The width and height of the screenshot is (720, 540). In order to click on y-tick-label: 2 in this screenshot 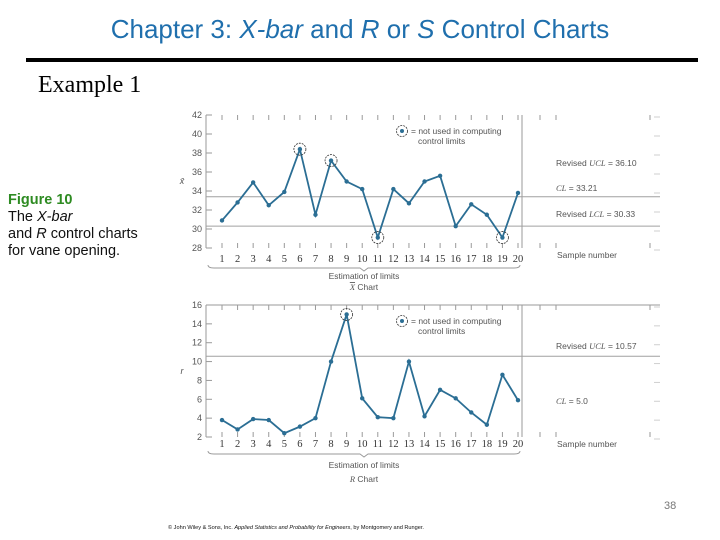, I will do `click(199, 437)`.